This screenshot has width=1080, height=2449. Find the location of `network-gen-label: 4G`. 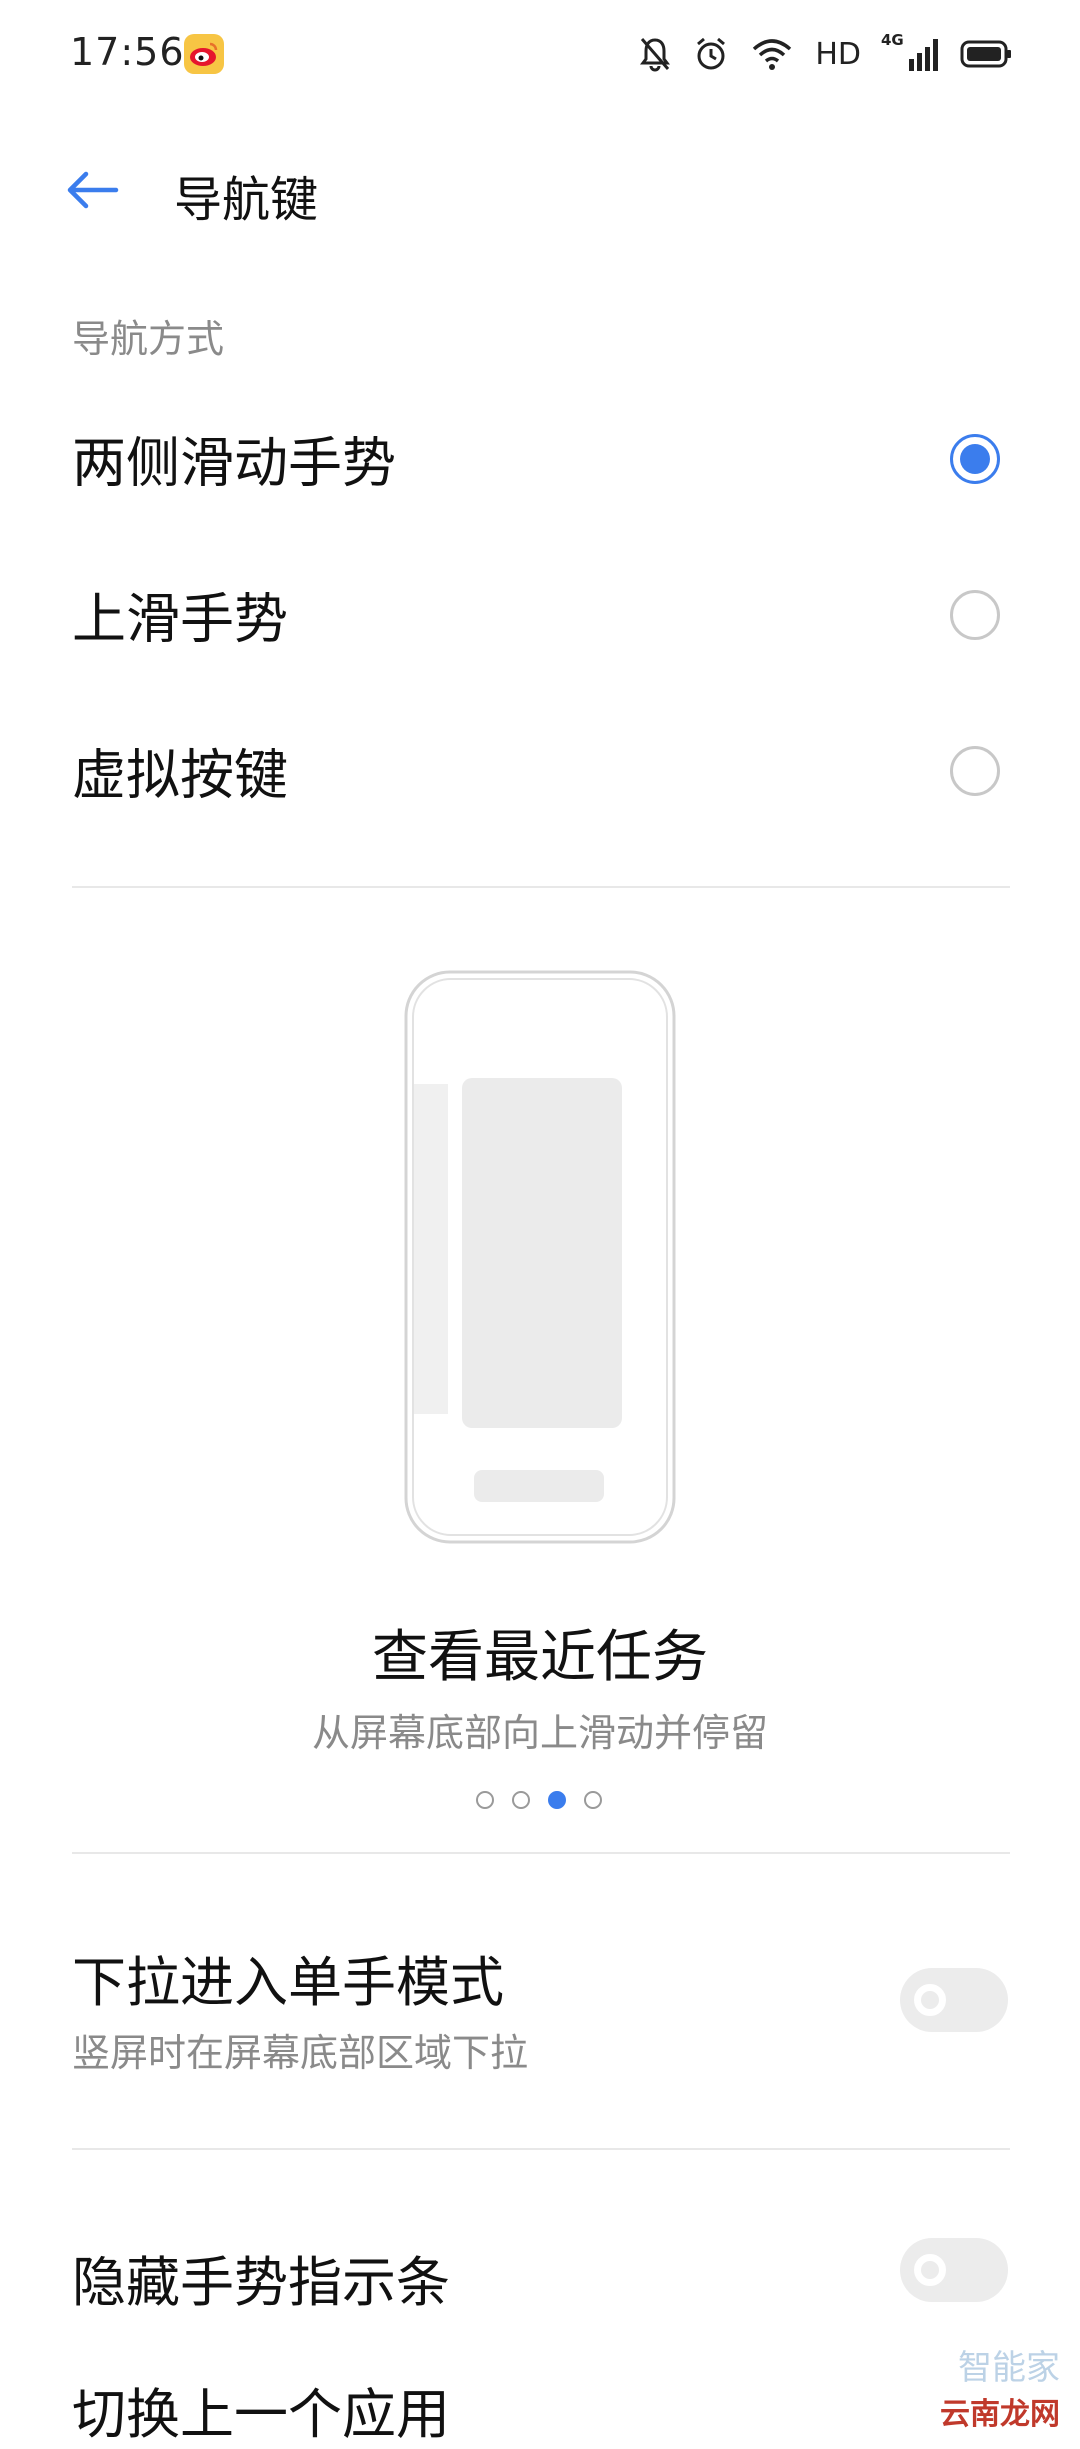

network-gen-label: 4G is located at coordinates (892, 40).